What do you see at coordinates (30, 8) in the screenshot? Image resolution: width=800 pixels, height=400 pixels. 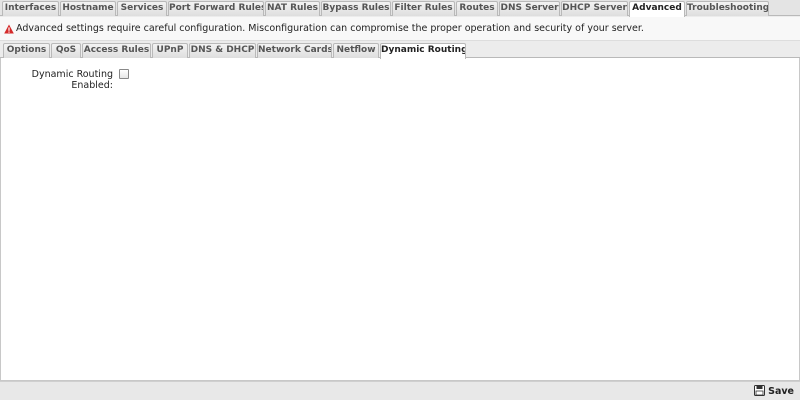 I see `tab-interfaces: Interfaces` at bounding box center [30, 8].